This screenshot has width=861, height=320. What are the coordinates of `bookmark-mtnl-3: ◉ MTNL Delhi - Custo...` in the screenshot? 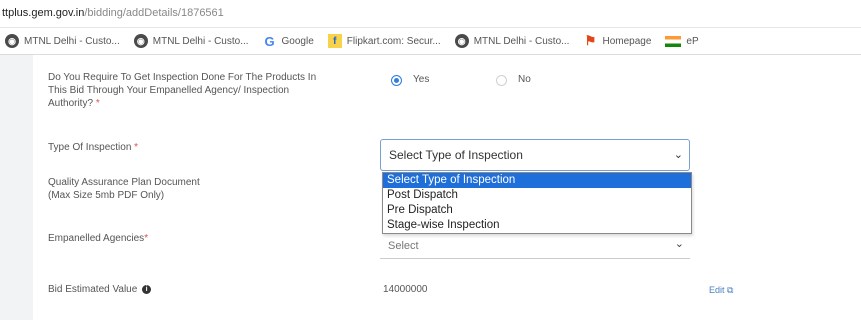 It's located at (512, 41).